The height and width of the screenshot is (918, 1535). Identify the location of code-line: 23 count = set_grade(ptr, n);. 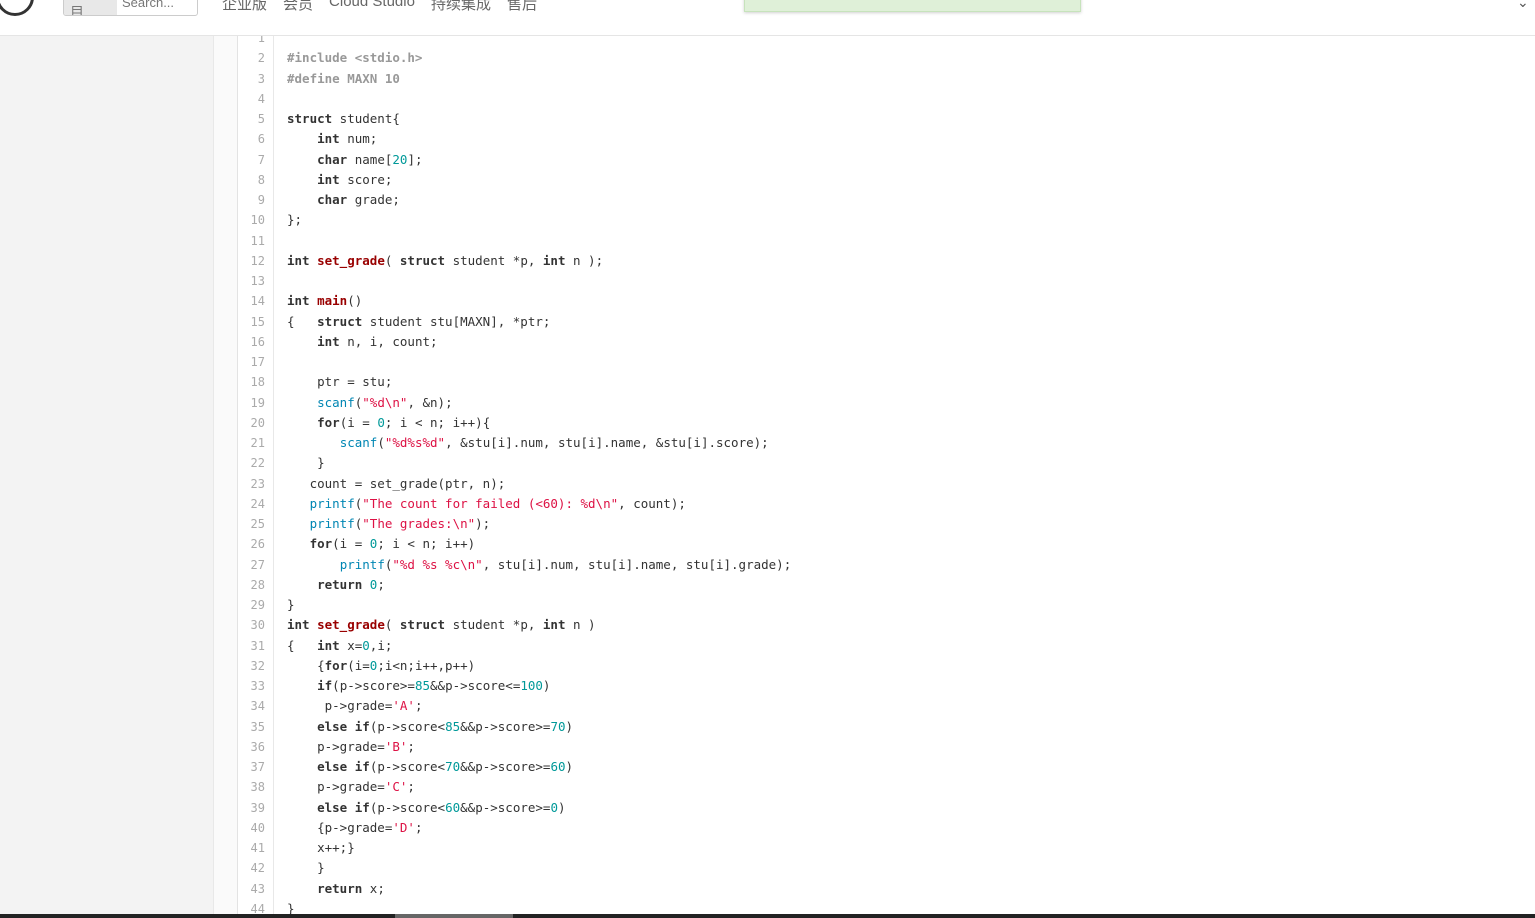
(886, 484).